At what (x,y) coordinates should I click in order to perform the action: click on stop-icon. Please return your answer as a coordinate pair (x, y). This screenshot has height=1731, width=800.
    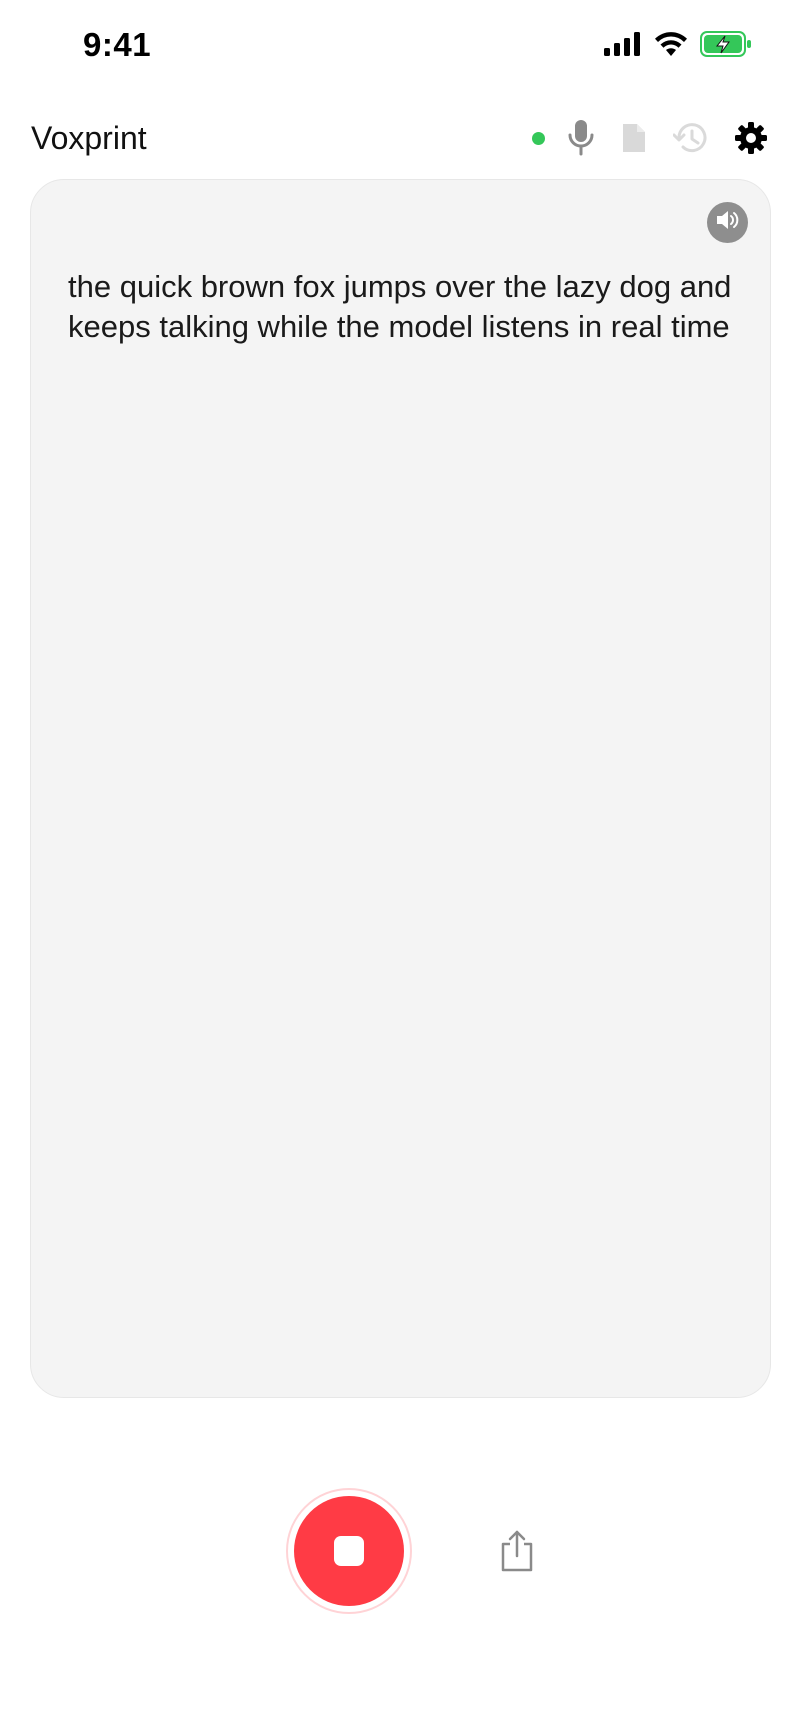
    Looking at the image, I should click on (349, 1551).